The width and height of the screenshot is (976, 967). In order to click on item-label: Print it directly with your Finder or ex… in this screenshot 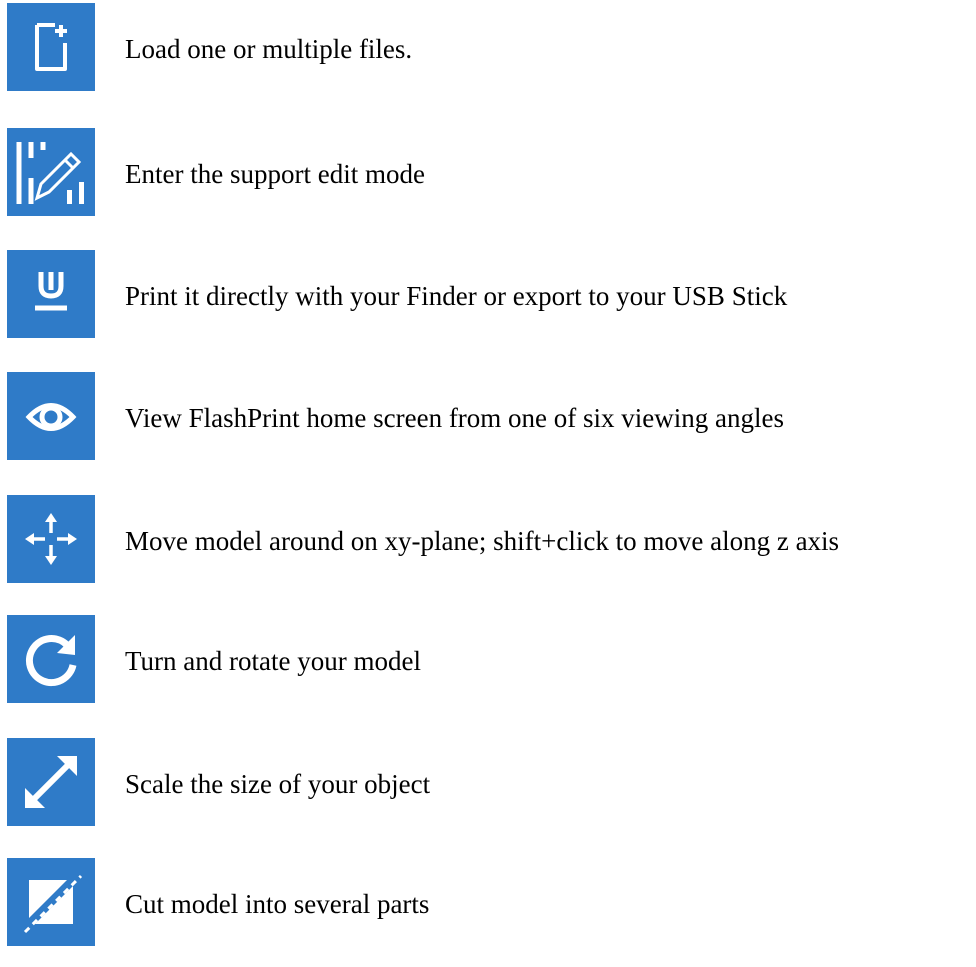, I will do `click(456, 296)`.